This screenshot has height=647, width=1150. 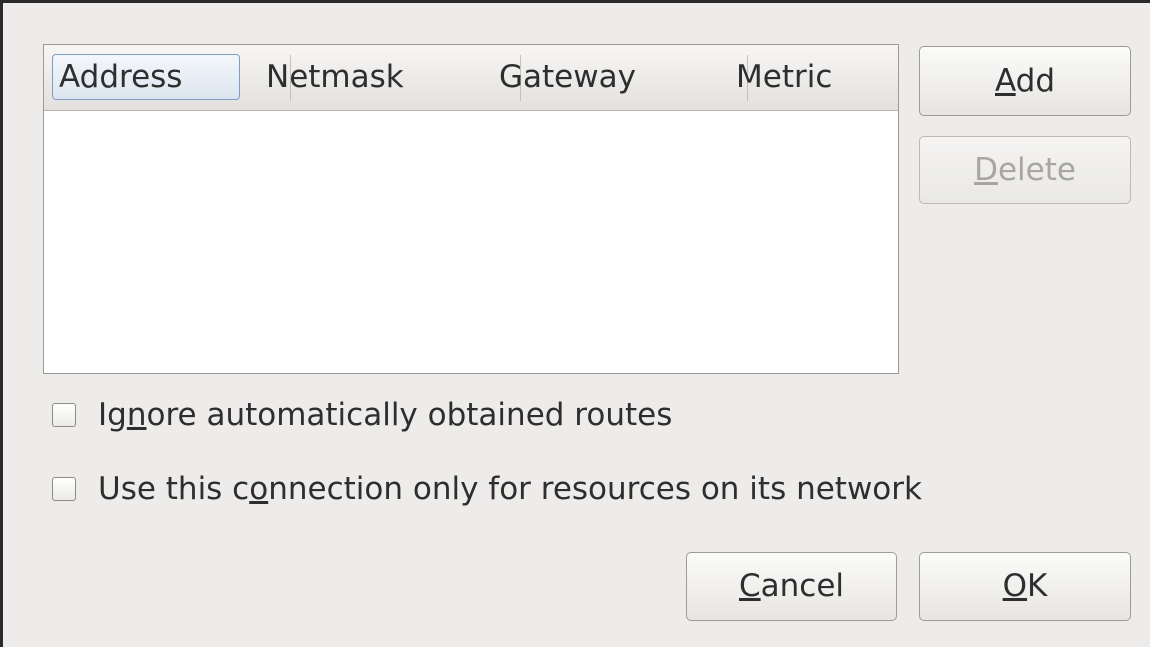 What do you see at coordinates (471, 78) in the screenshot?
I see `routes-table-header: Address Netmask Gateway Metric` at bounding box center [471, 78].